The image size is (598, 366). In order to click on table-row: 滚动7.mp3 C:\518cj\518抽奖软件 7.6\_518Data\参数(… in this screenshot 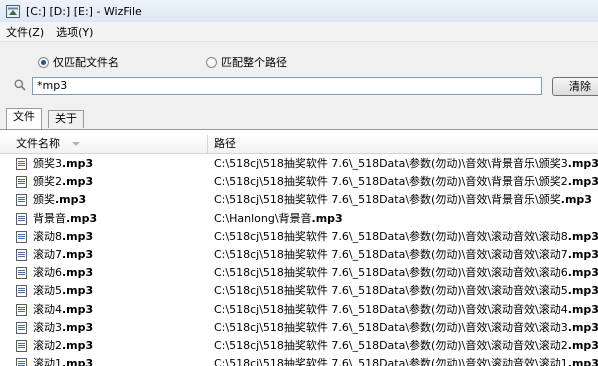, I will do `click(299, 255)`.